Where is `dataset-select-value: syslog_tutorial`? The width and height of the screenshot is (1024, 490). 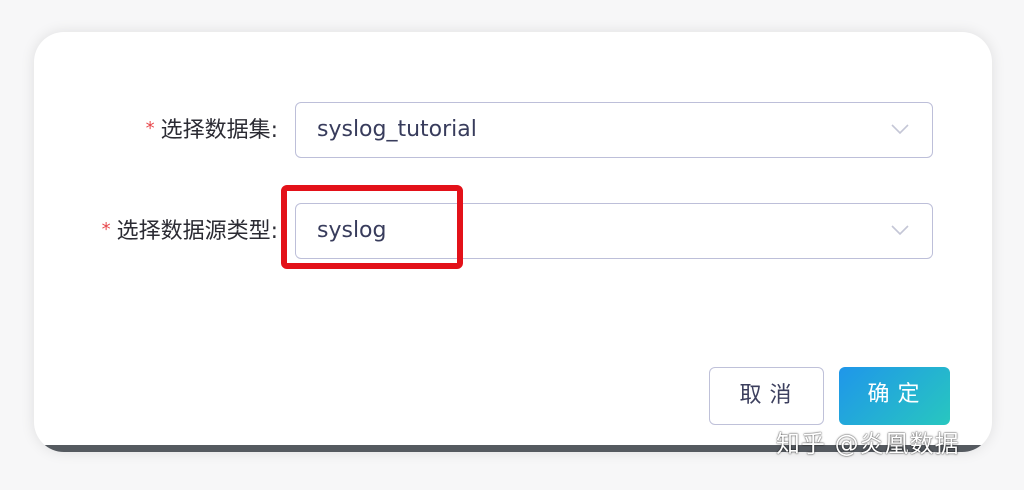 dataset-select-value: syslog_tutorial is located at coordinates (397, 129).